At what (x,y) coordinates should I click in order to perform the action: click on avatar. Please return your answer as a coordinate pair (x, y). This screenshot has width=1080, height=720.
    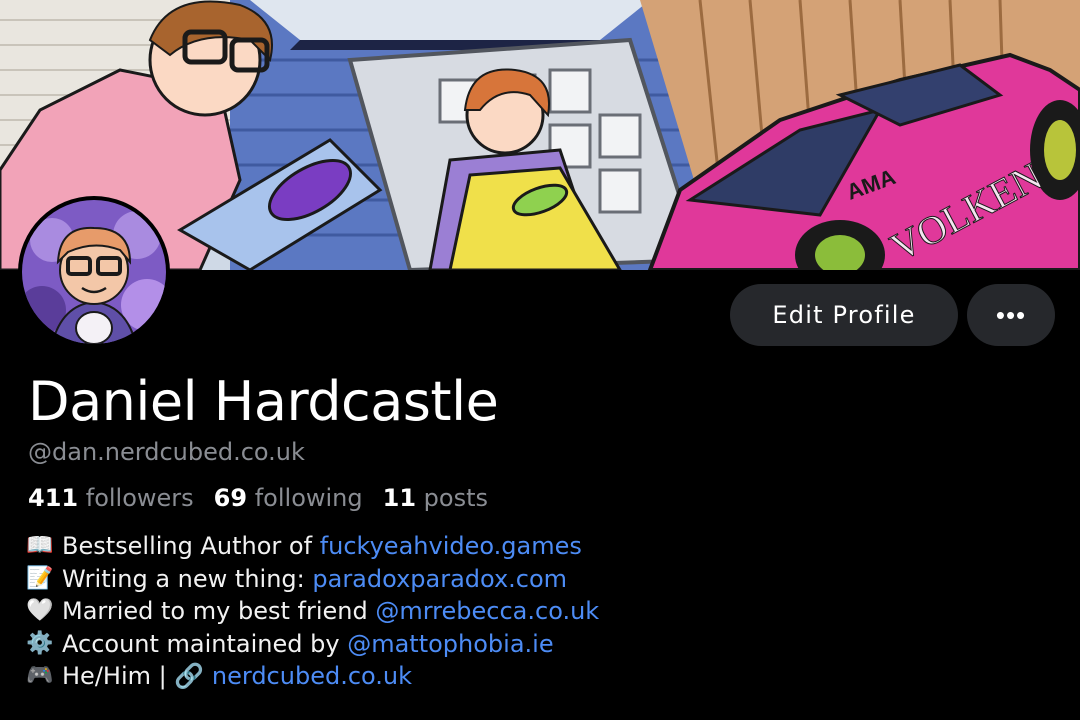
    Looking at the image, I should click on (94, 272).